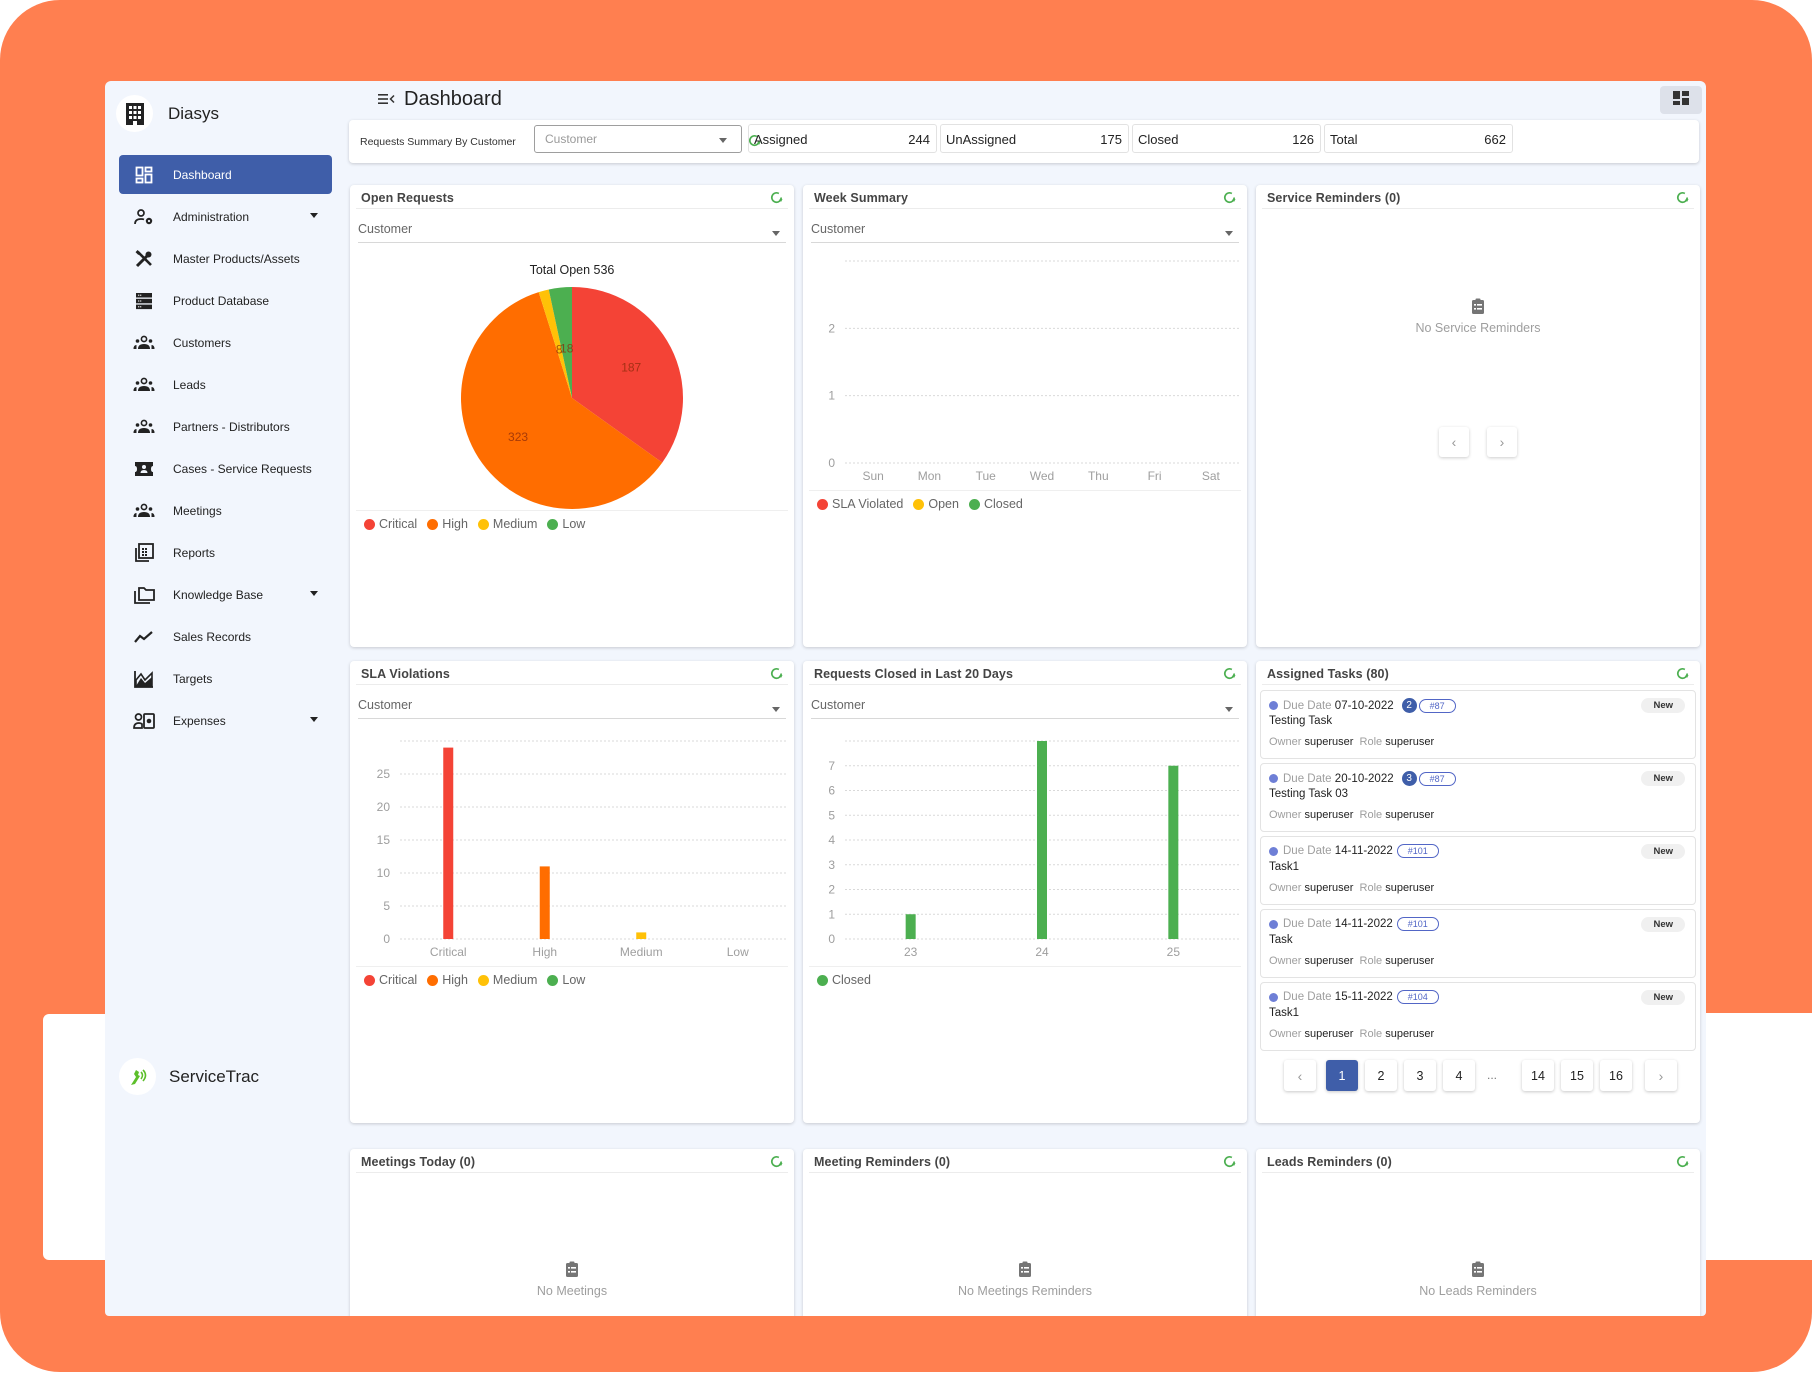  Describe the element at coordinates (1577, 1075) in the screenshot. I see `pagination-page-15: 15` at that location.